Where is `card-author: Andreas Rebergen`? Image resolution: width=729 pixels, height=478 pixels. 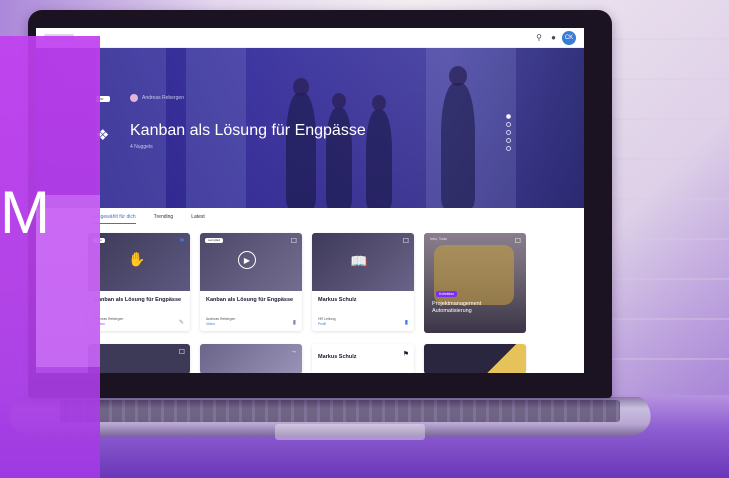 card-author: Andreas Rebergen is located at coordinates (221, 319).